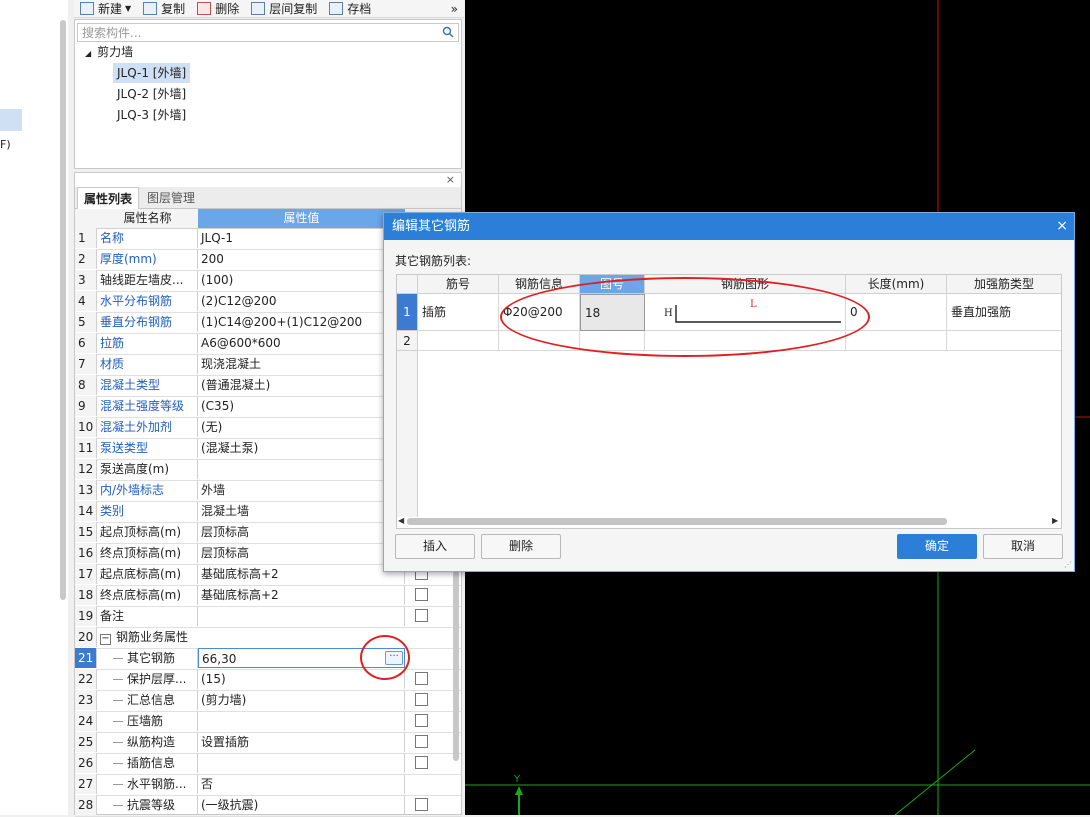 This screenshot has width=1090, height=817. Describe the element at coordinates (350, 8) in the screenshot. I see `save-button: 存档` at that location.